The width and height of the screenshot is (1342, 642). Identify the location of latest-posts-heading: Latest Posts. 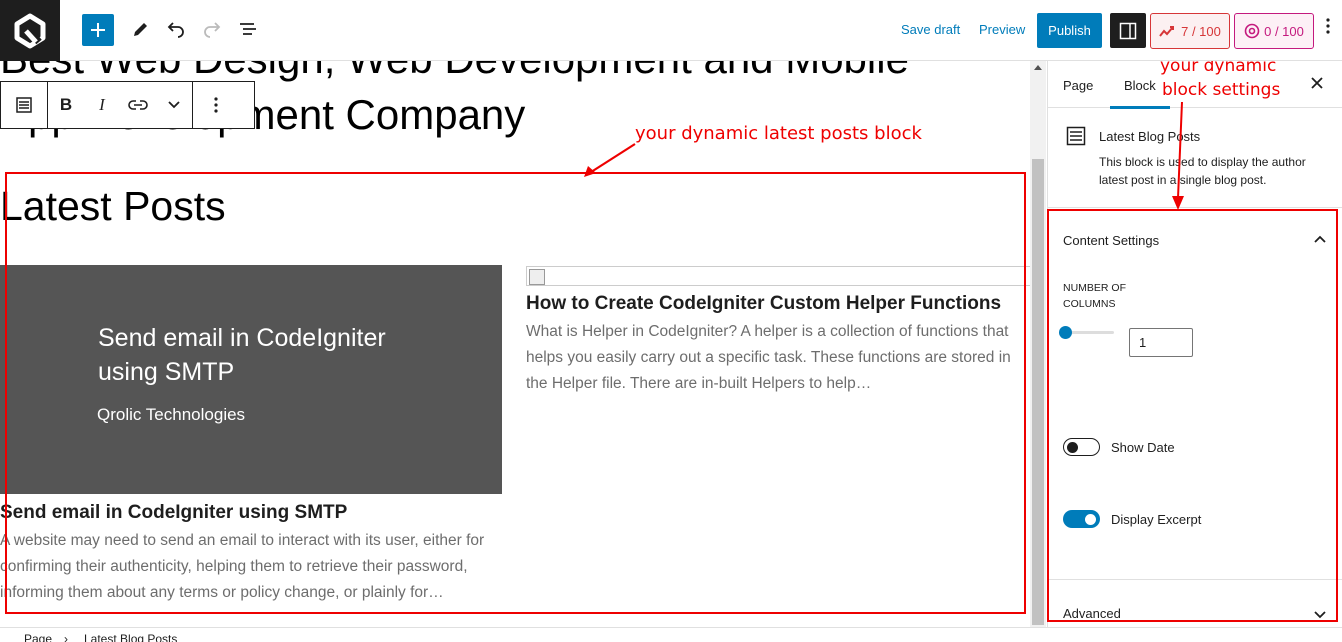
(113, 206).